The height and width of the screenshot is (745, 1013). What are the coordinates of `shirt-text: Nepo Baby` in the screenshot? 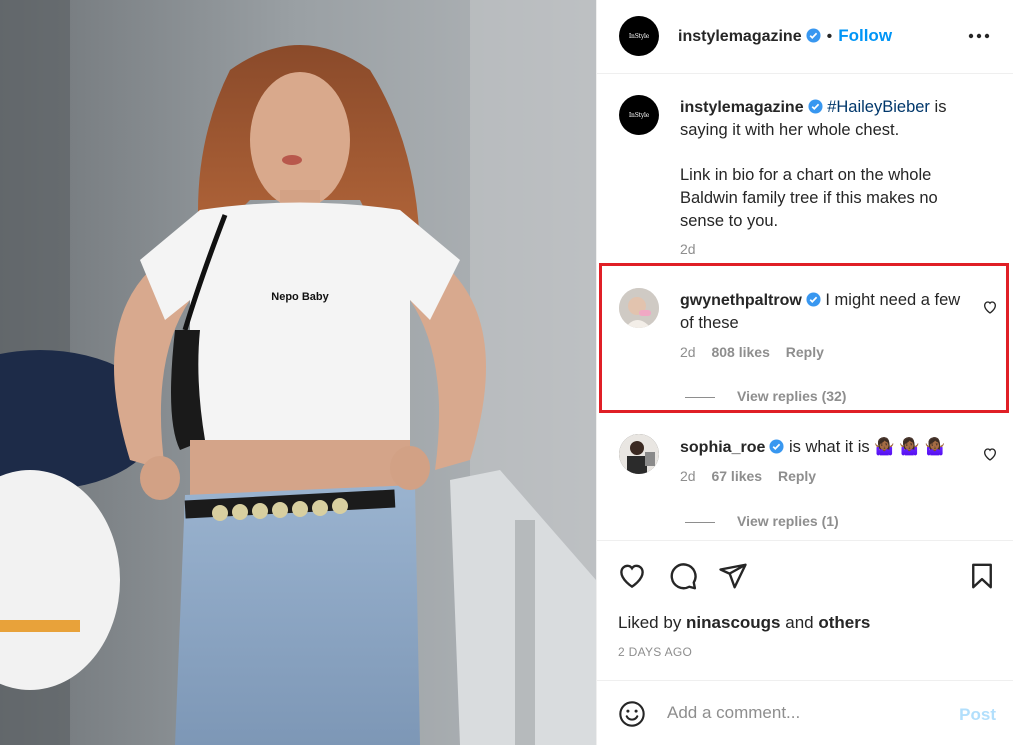 It's located at (300, 297).